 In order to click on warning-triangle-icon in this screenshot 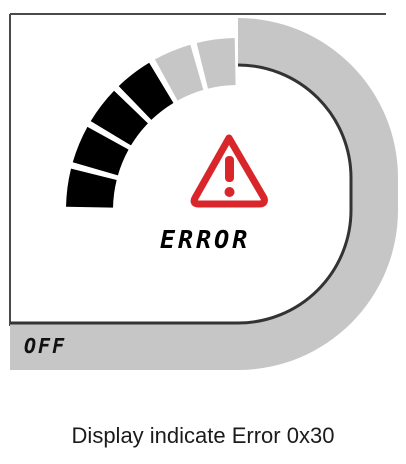, I will do `click(229, 171)`.